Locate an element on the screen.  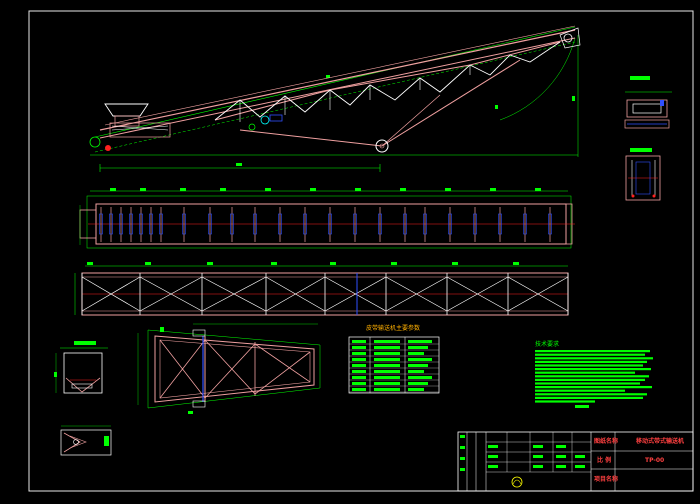
support-frame-view is located at coordinates (229, 368).